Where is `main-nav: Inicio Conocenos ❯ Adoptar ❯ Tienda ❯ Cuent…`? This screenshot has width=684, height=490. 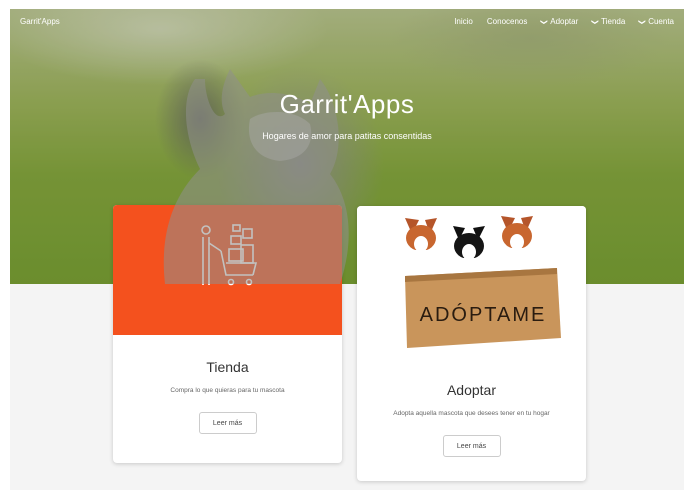 main-nav: Inicio Conocenos ❯ Adoptar ❯ Tienda ❯ Cuent… is located at coordinates (564, 21).